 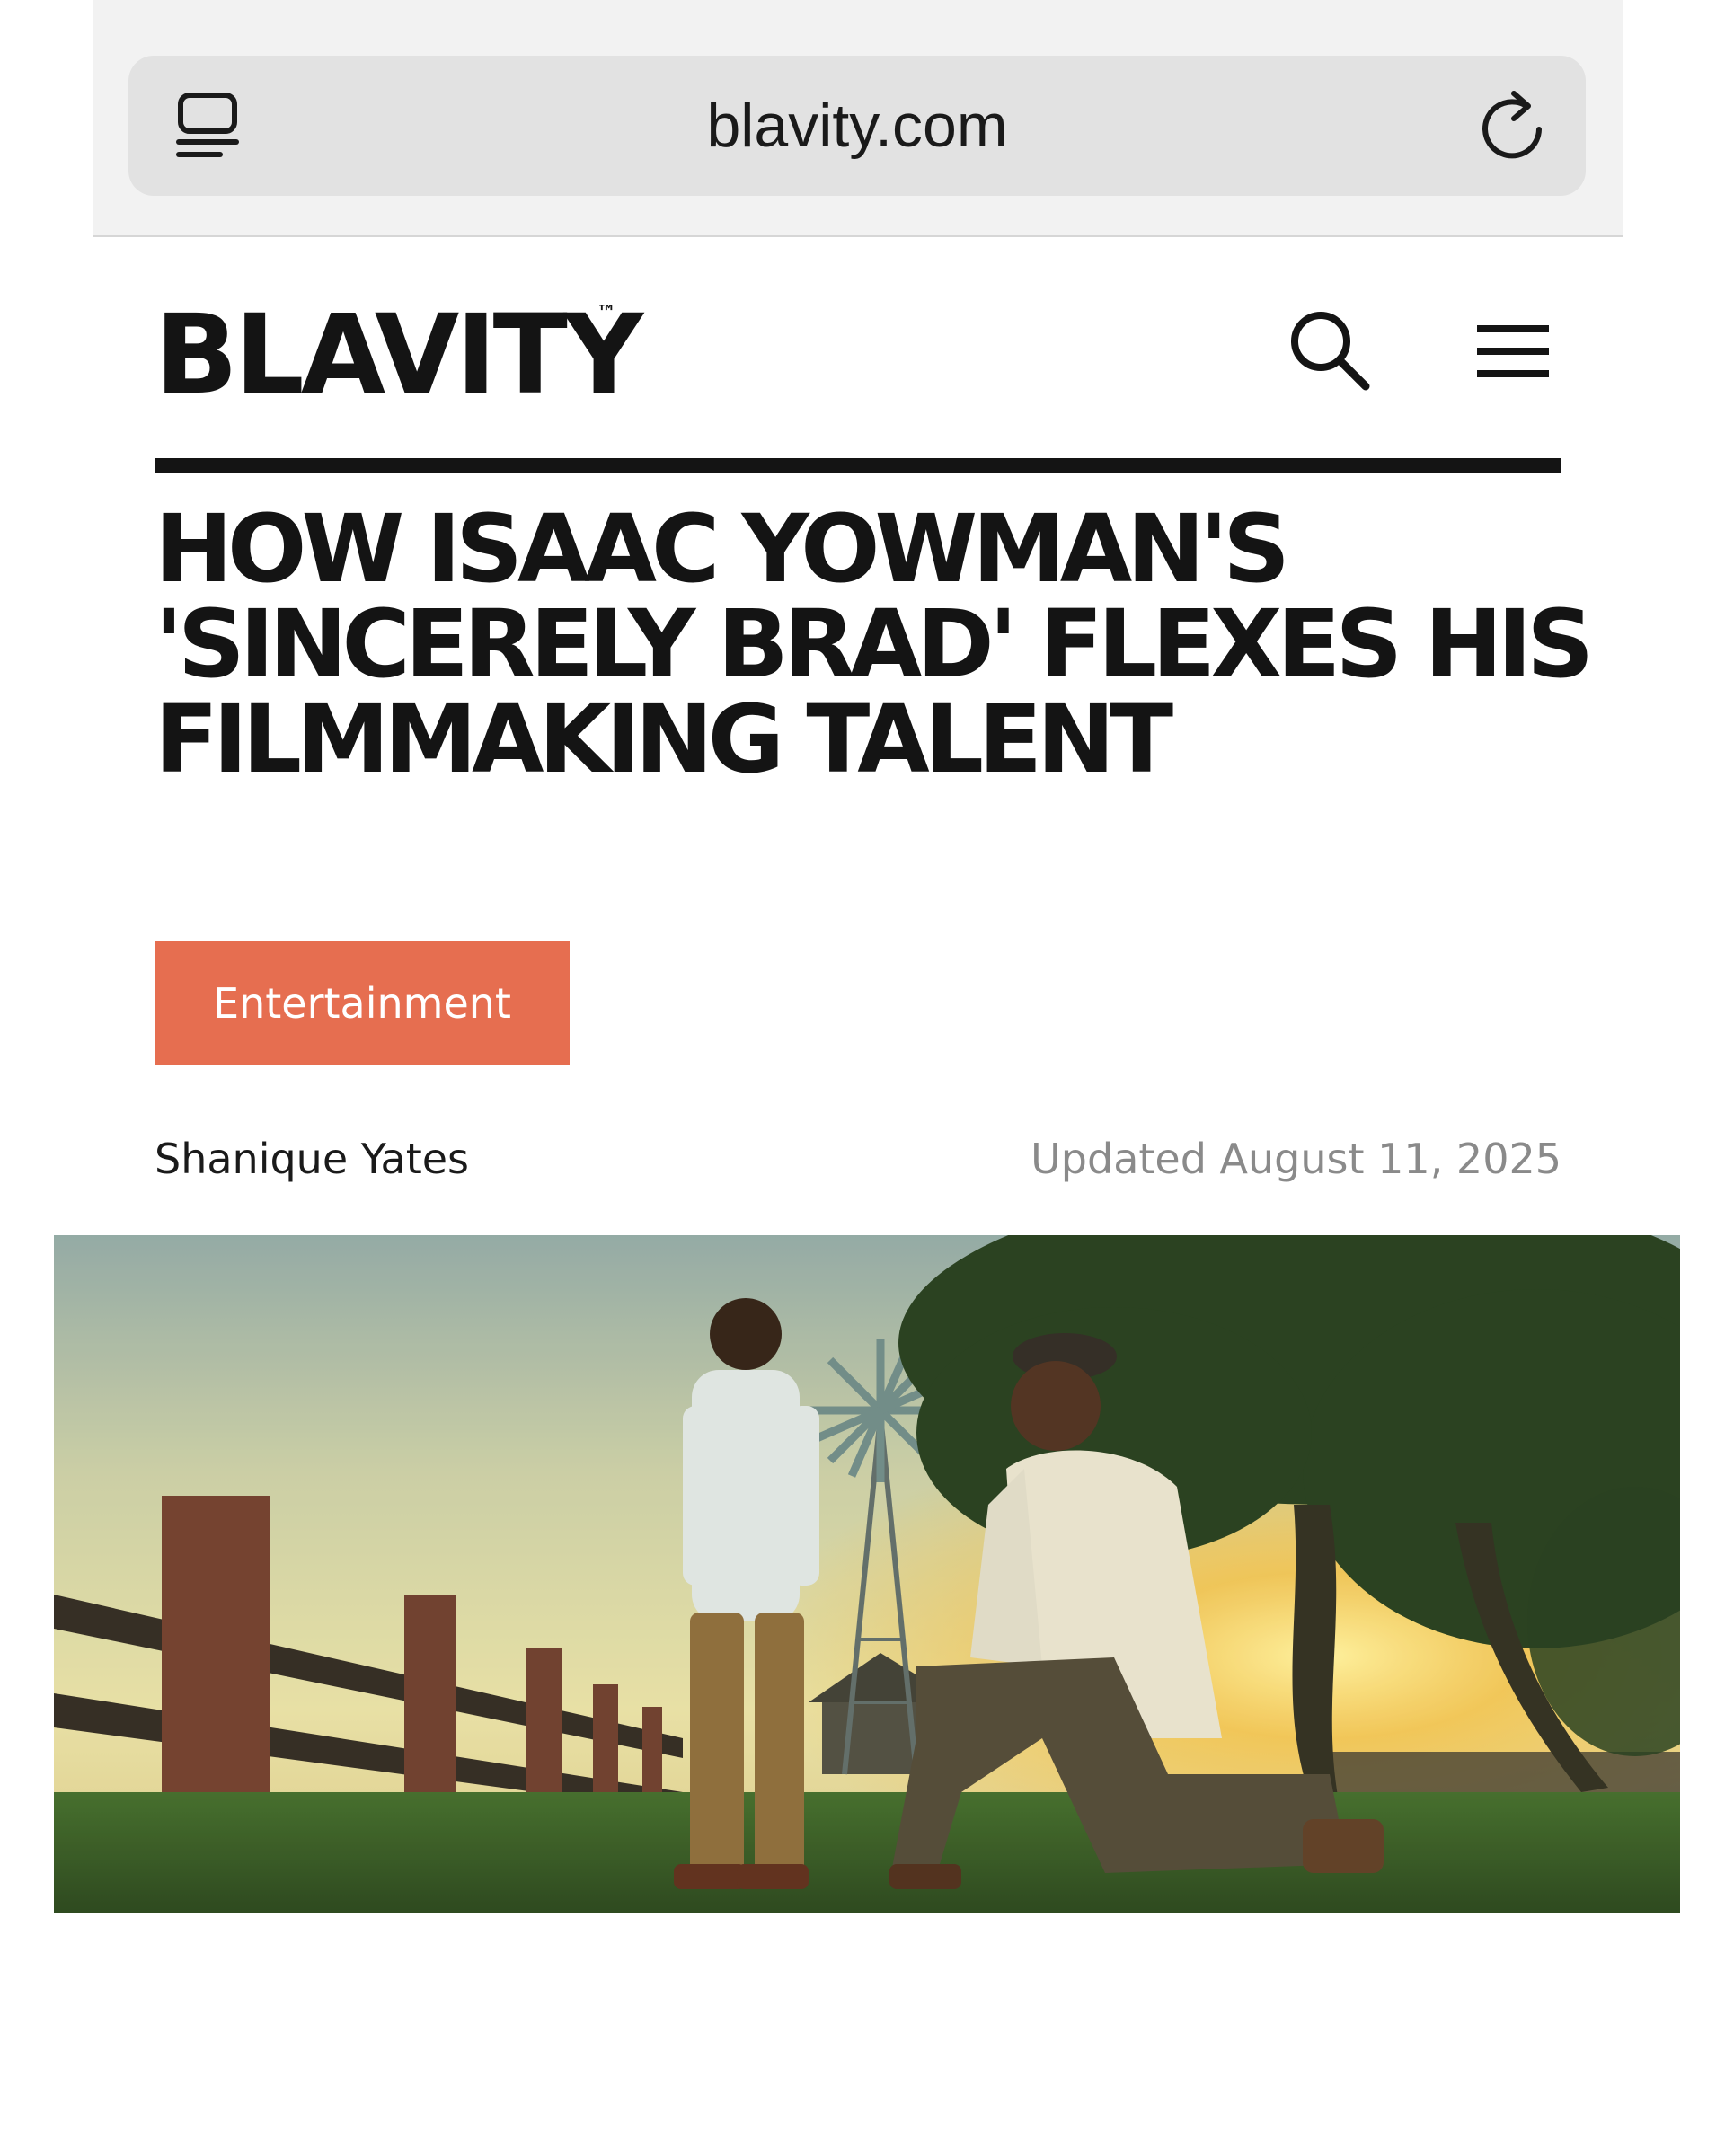 I want to click on category-badge: Entertainment, so click(x=362, y=1003).